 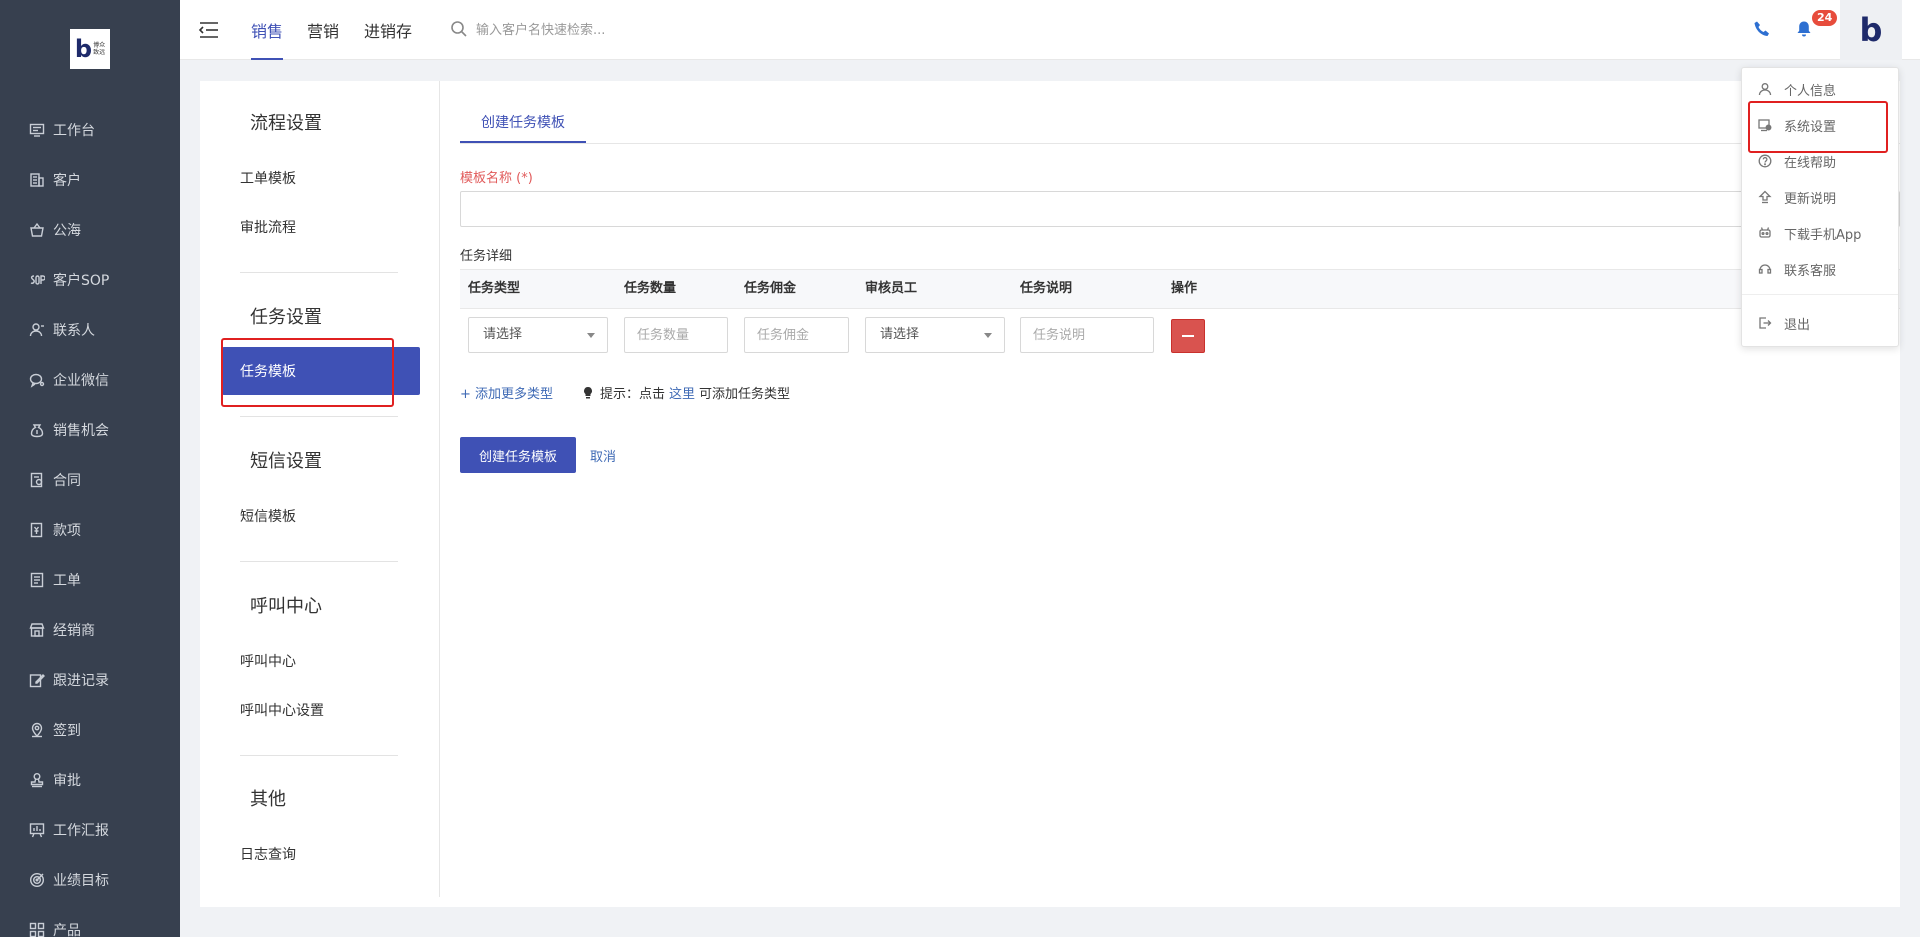 I want to click on desktop-icon, so click(x=37, y=130).